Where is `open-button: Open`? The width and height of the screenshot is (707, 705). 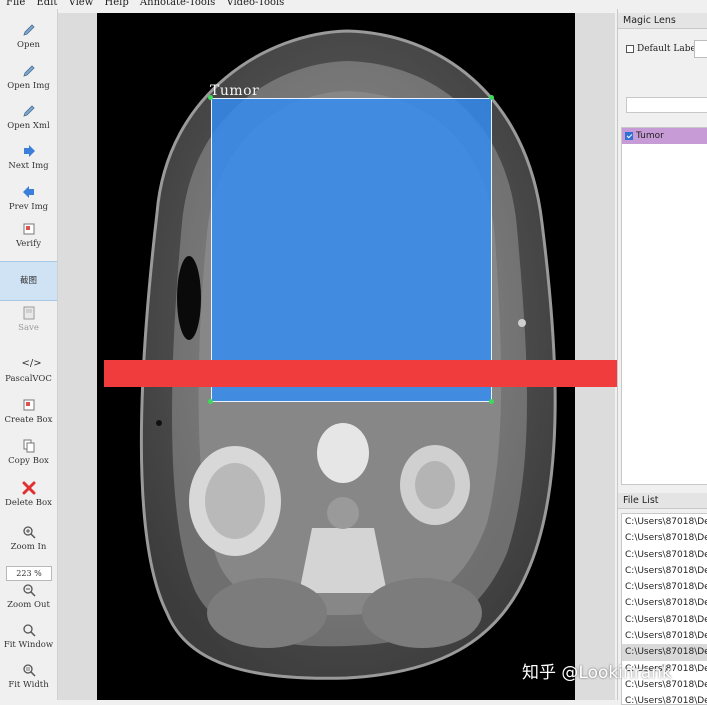 open-button: Open is located at coordinates (28, 36).